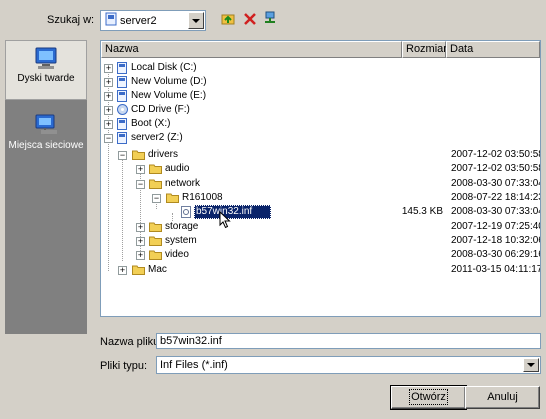 This screenshot has height=419, width=546. Describe the element at coordinates (124, 366) in the screenshot. I see `filetype-label: Pliki typu:` at that location.